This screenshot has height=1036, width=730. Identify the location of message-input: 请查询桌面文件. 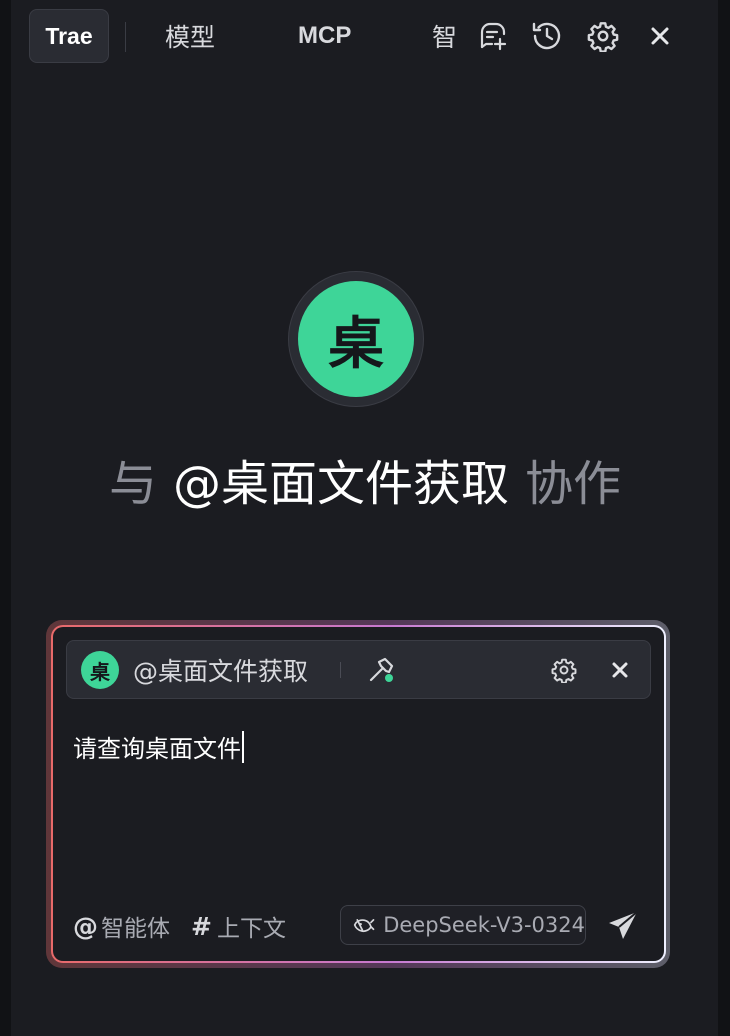
(158, 746).